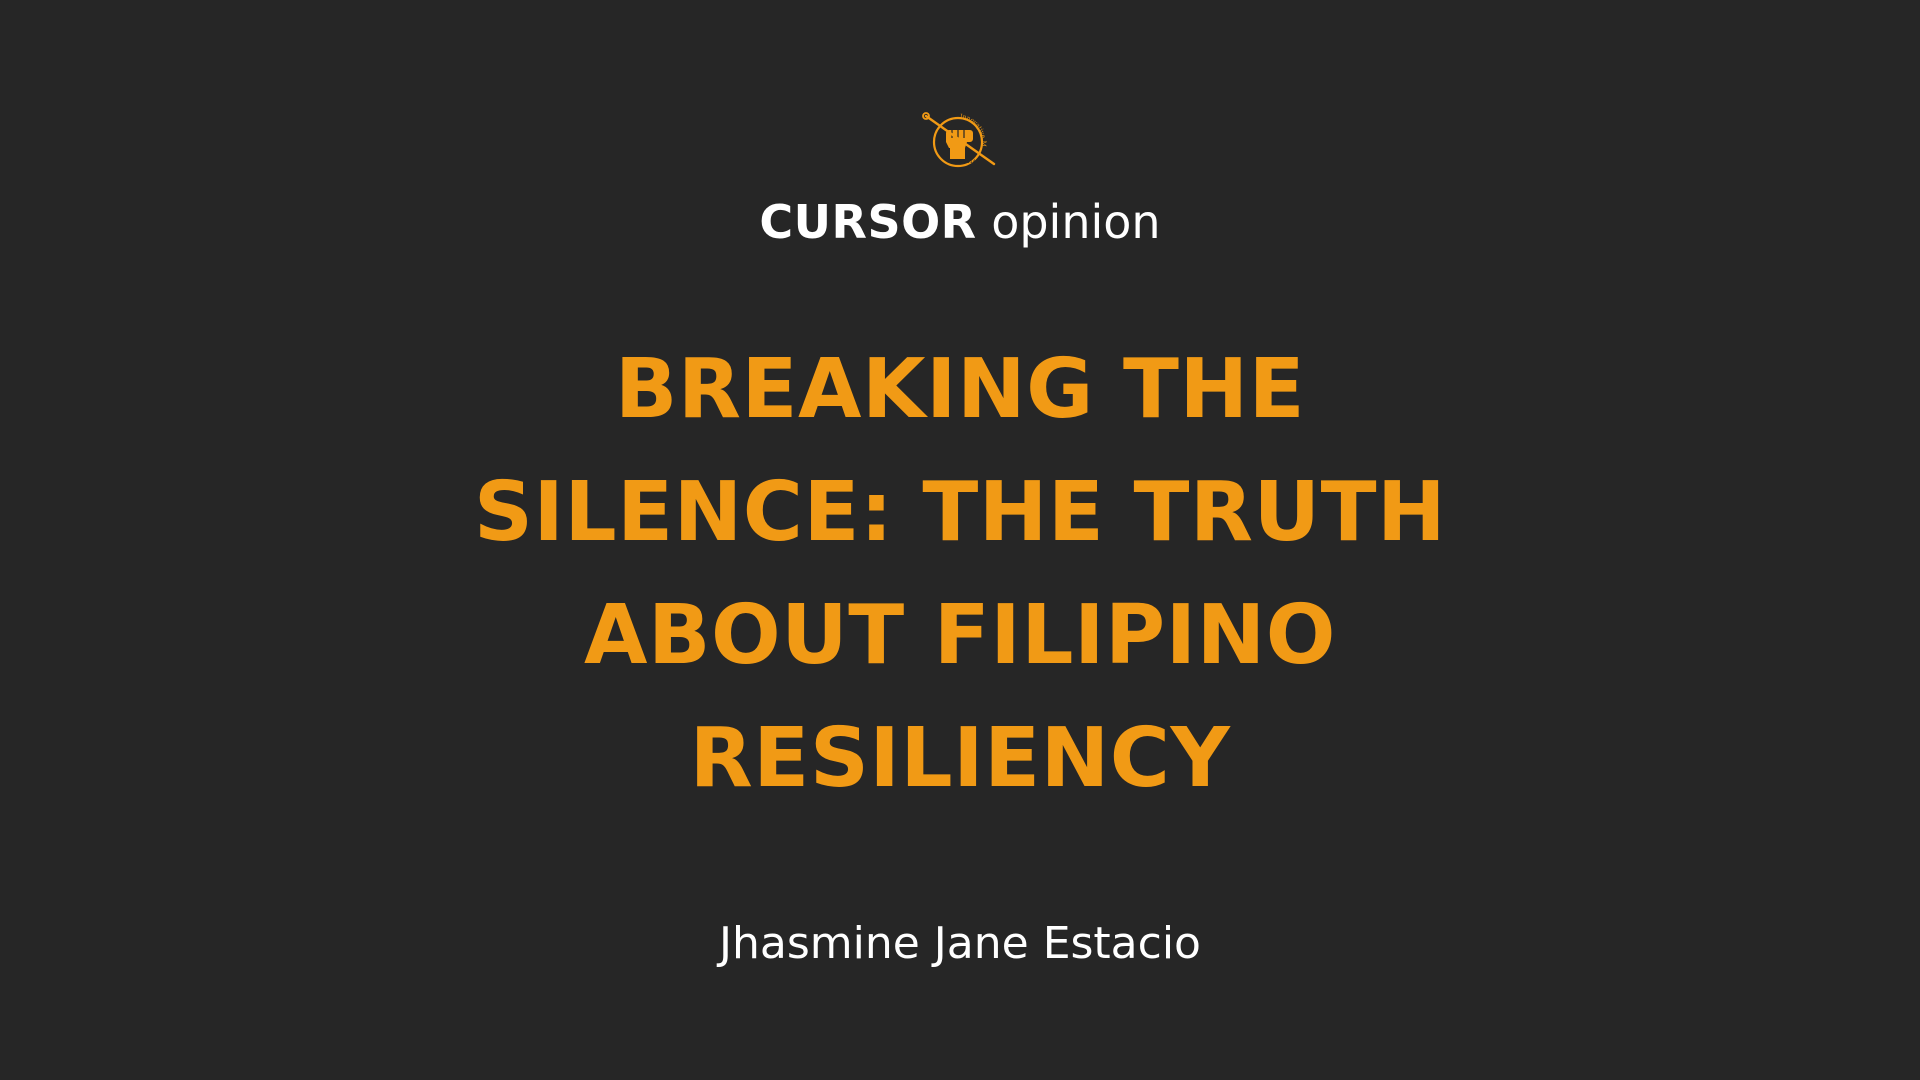  I want to click on raised-fist-pen-icon: Innovative Mind 2014, so click(958, 138).